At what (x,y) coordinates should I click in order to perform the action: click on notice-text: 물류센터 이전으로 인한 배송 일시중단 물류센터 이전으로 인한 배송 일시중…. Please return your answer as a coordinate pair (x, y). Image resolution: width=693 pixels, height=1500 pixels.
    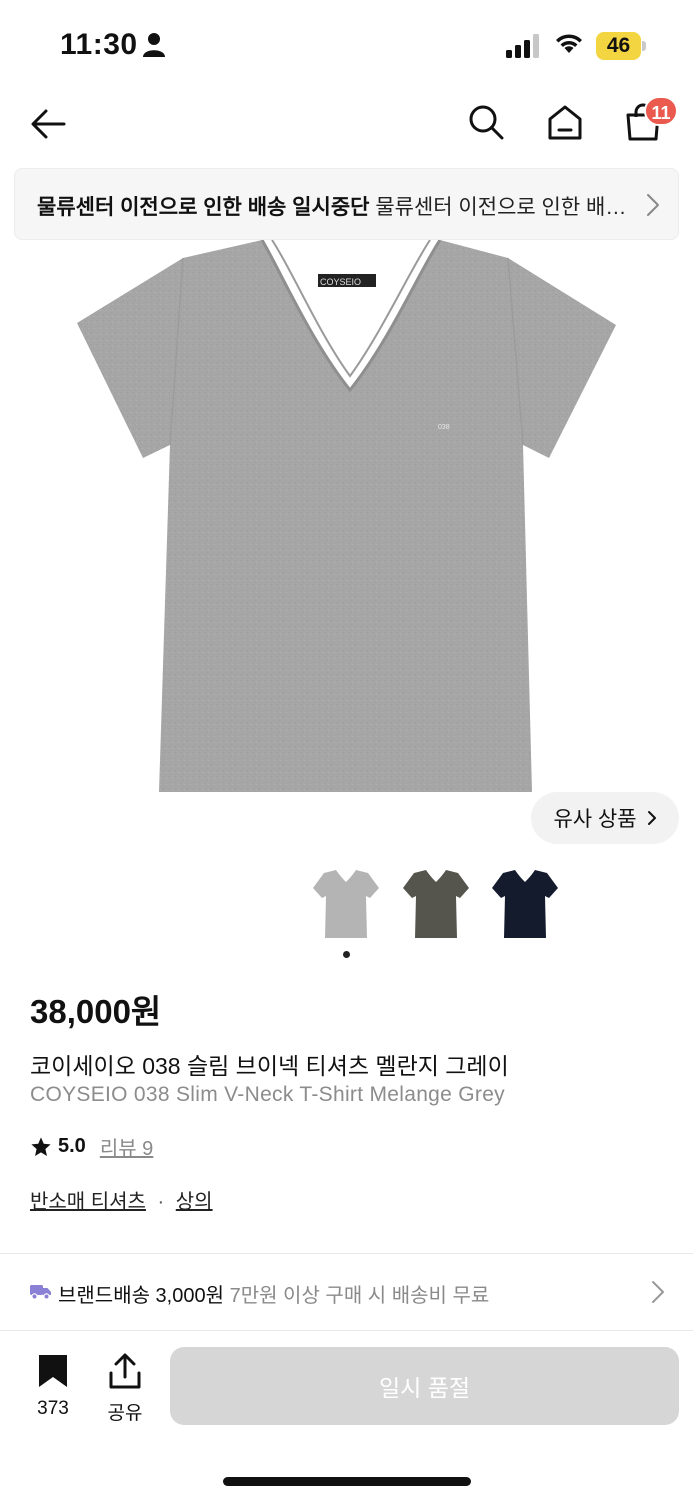
    Looking at the image, I should click on (337, 206).